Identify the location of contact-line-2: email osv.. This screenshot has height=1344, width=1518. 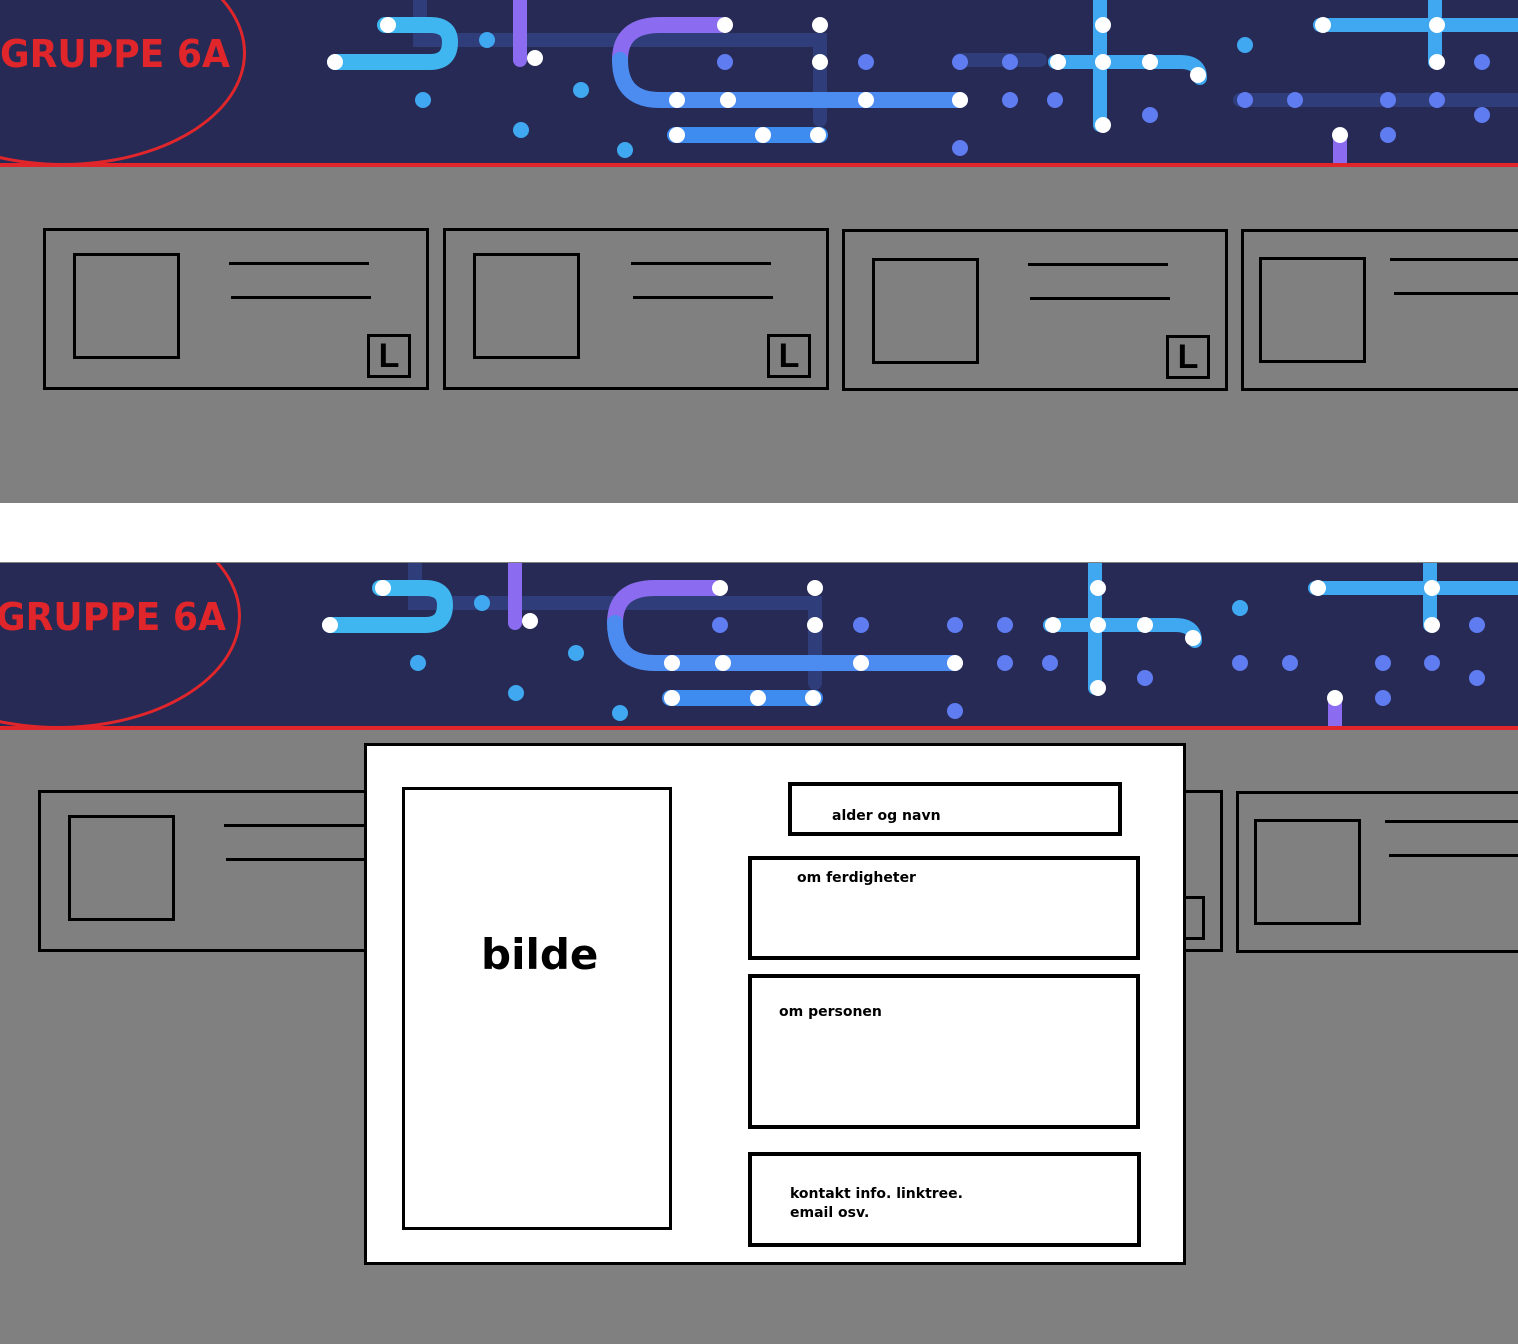
(876, 1213).